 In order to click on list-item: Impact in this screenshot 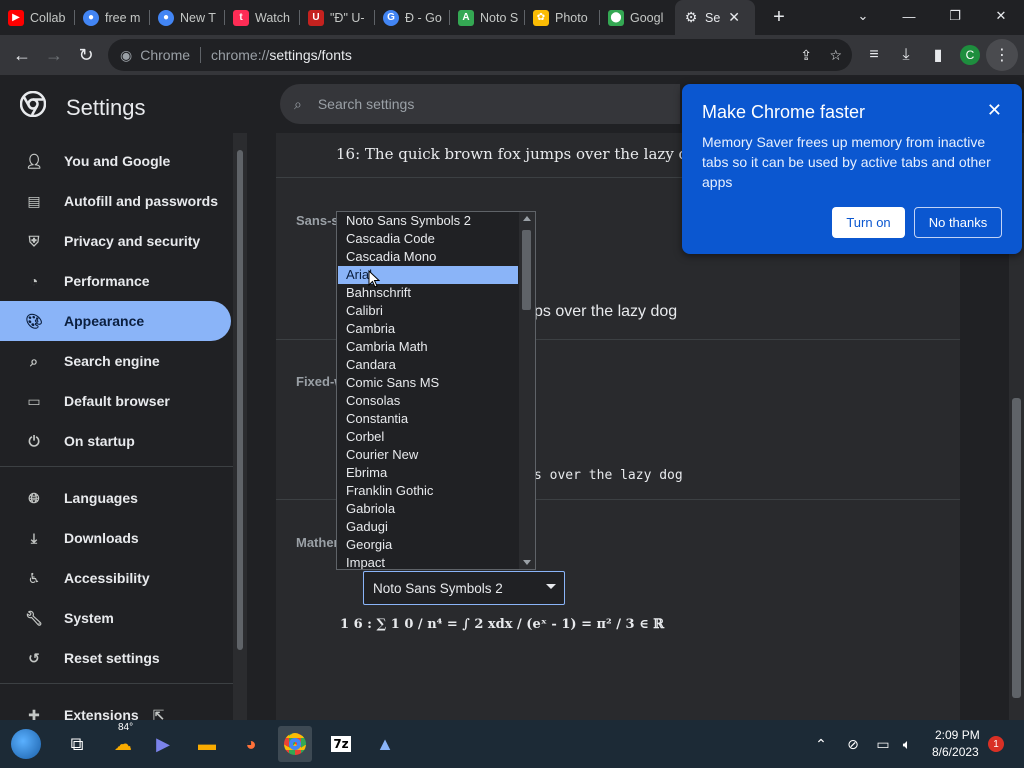, I will do `click(428, 561)`.